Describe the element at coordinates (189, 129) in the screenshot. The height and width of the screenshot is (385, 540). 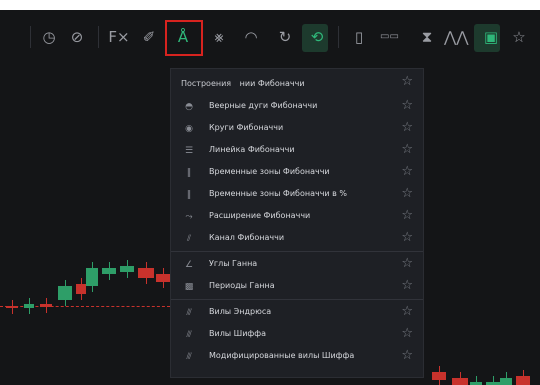
I see `fib-circles-icon: ◉` at that location.